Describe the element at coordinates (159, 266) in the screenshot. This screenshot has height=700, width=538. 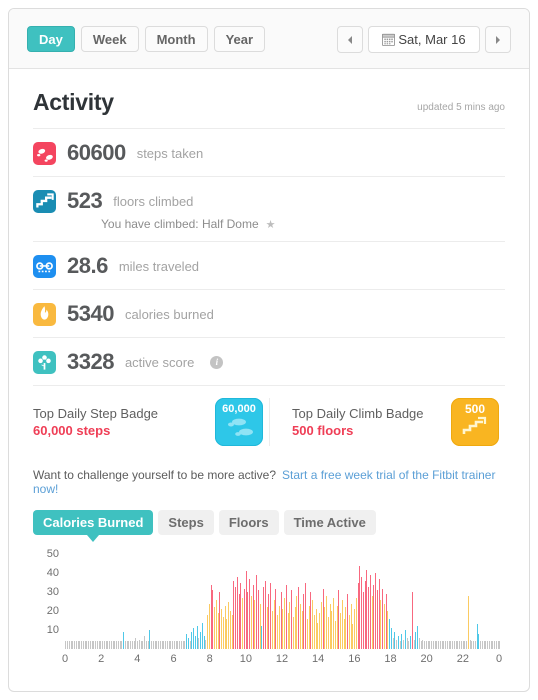
I see `stat-label: miles traveled` at that location.